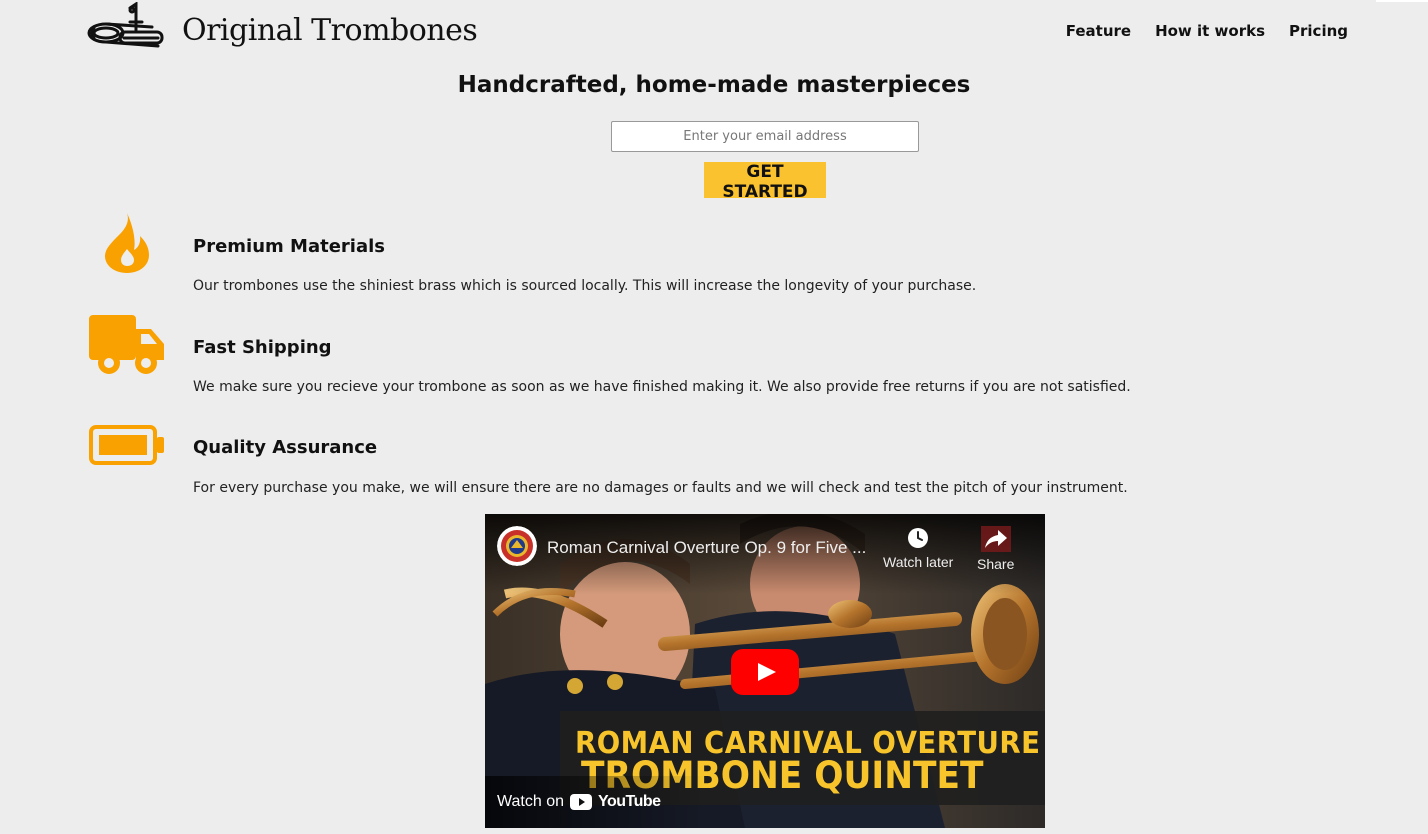 The height and width of the screenshot is (834, 1428). What do you see at coordinates (517, 546) in the screenshot?
I see `channel-avatar` at bounding box center [517, 546].